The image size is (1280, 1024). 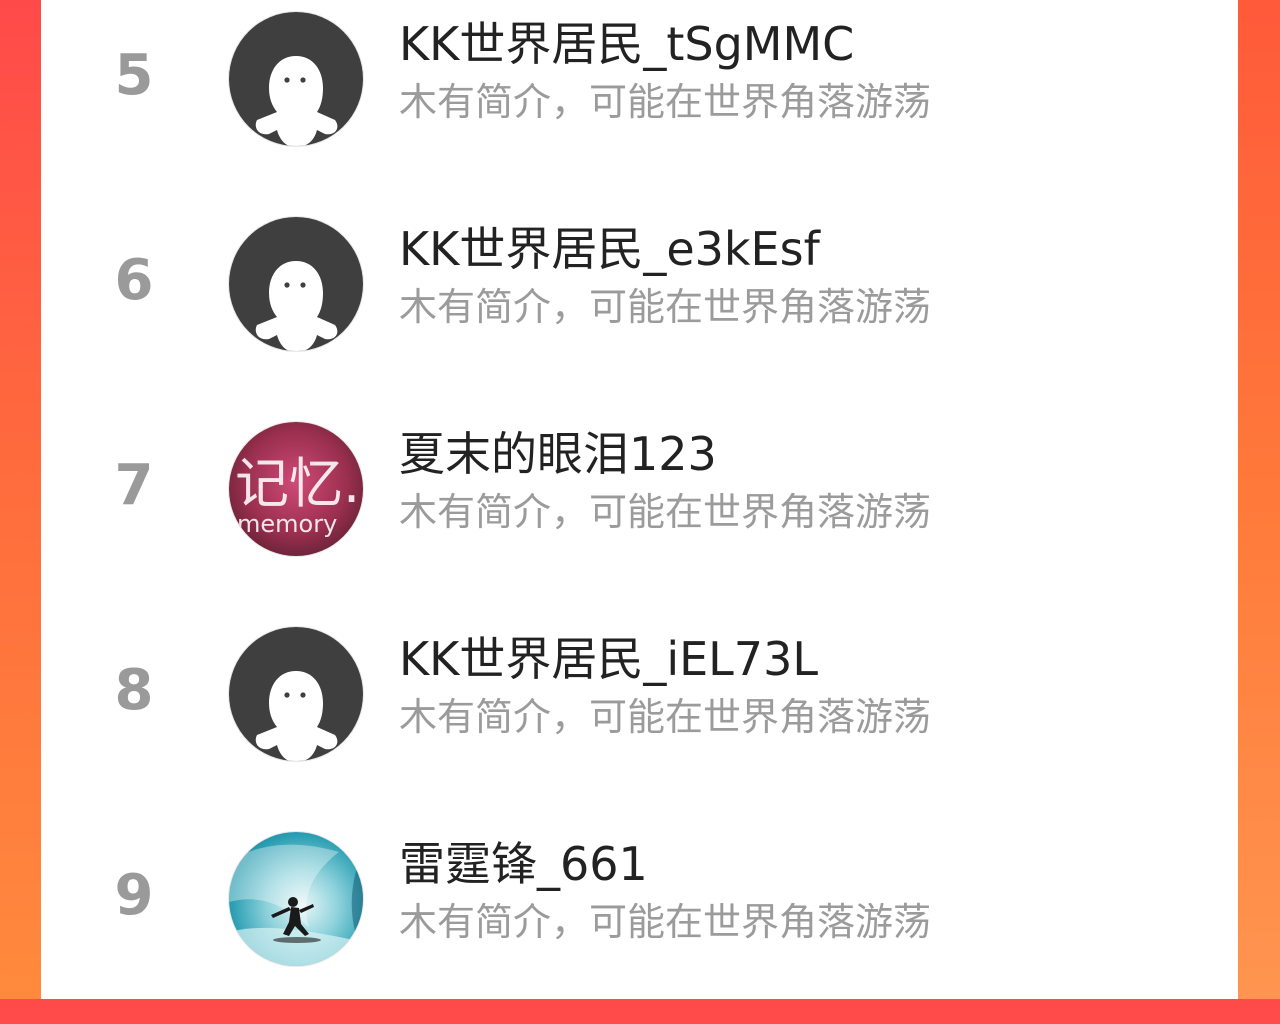 I want to click on memory-text-avatar-icon: 记忆. memory, so click(x=296, y=489).